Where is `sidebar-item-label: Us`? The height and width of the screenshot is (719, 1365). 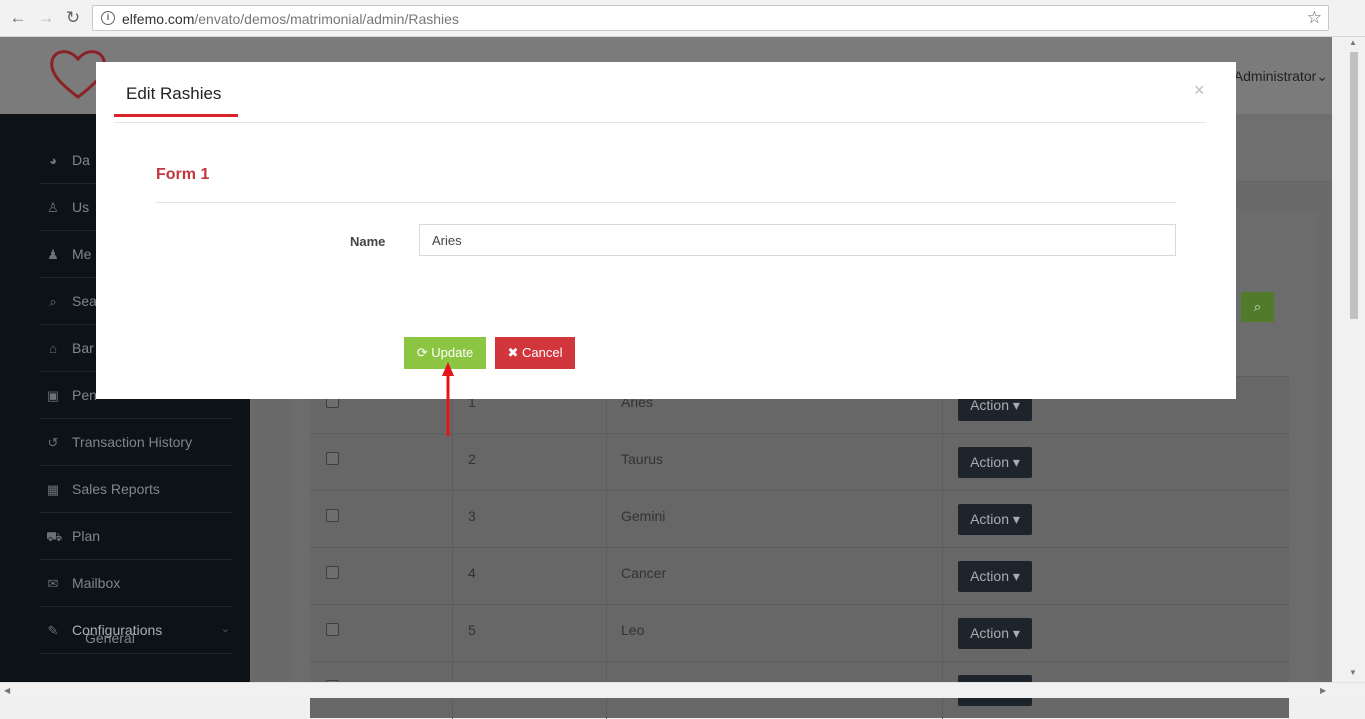 sidebar-item-label: Us is located at coordinates (81, 207).